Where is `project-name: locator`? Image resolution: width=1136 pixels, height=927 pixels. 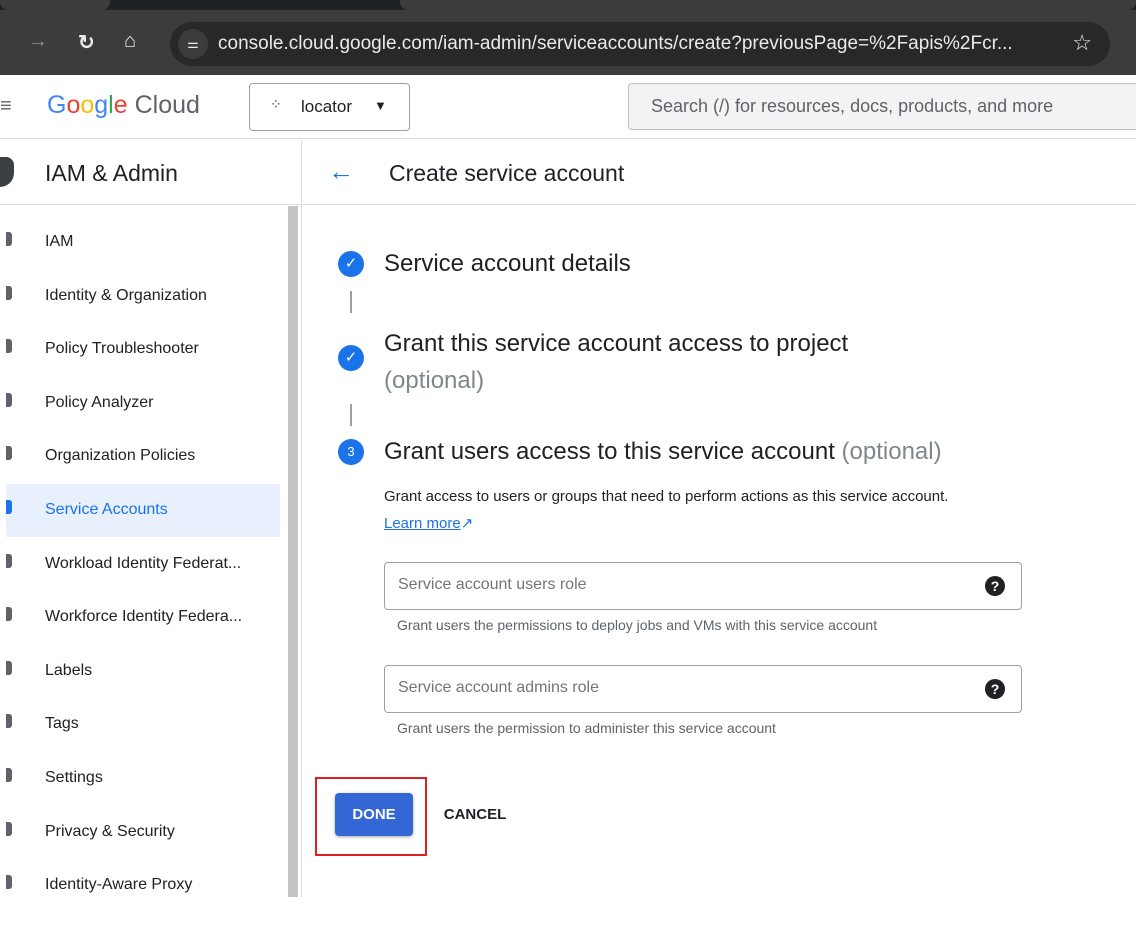 project-name: locator is located at coordinates (327, 106).